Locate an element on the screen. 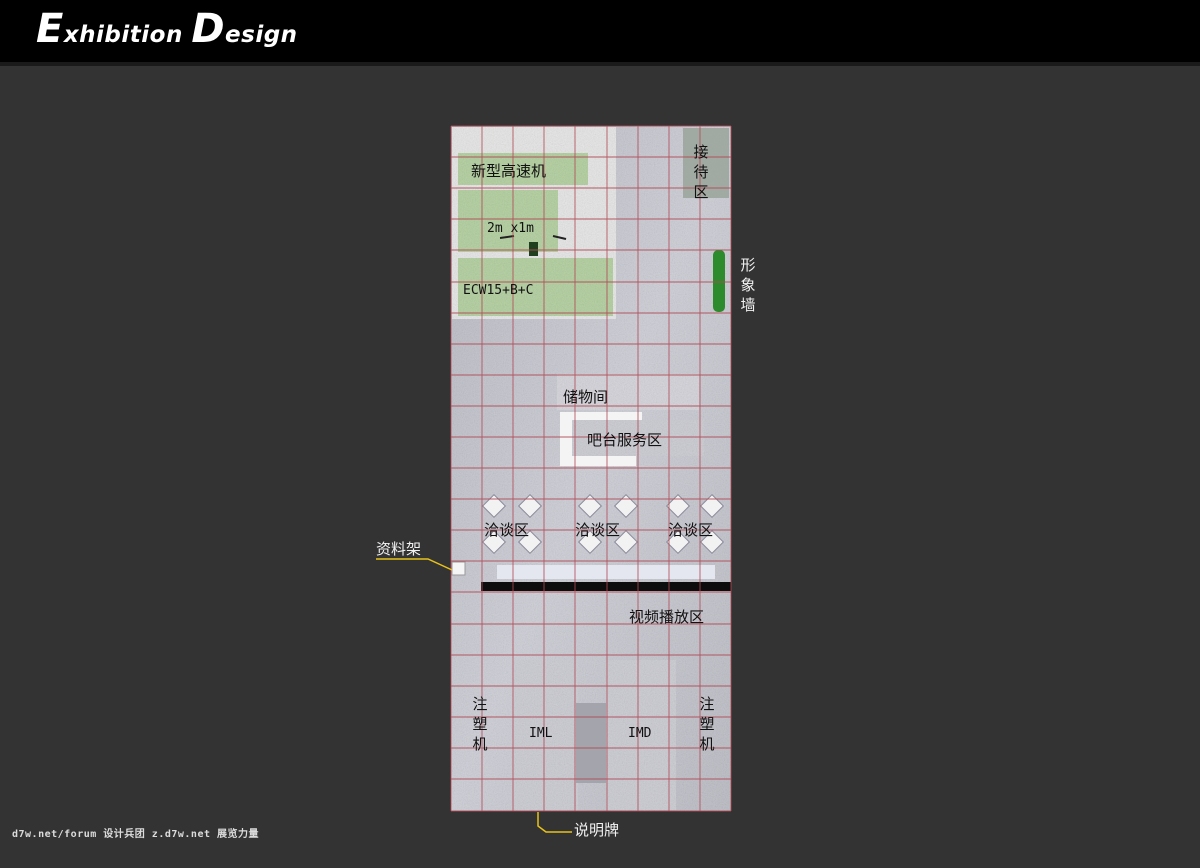  label-injection-right: 注塑机 is located at coordinates (707, 724).